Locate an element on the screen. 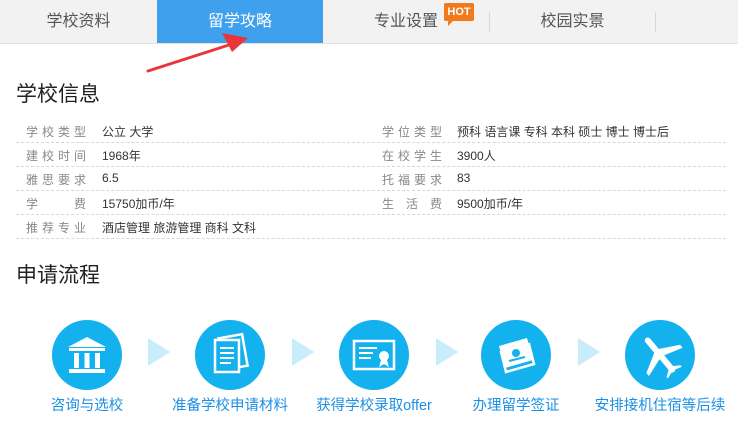 This screenshot has height=425, width=738. info-label: 建校时间 is located at coordinates (56, 156).